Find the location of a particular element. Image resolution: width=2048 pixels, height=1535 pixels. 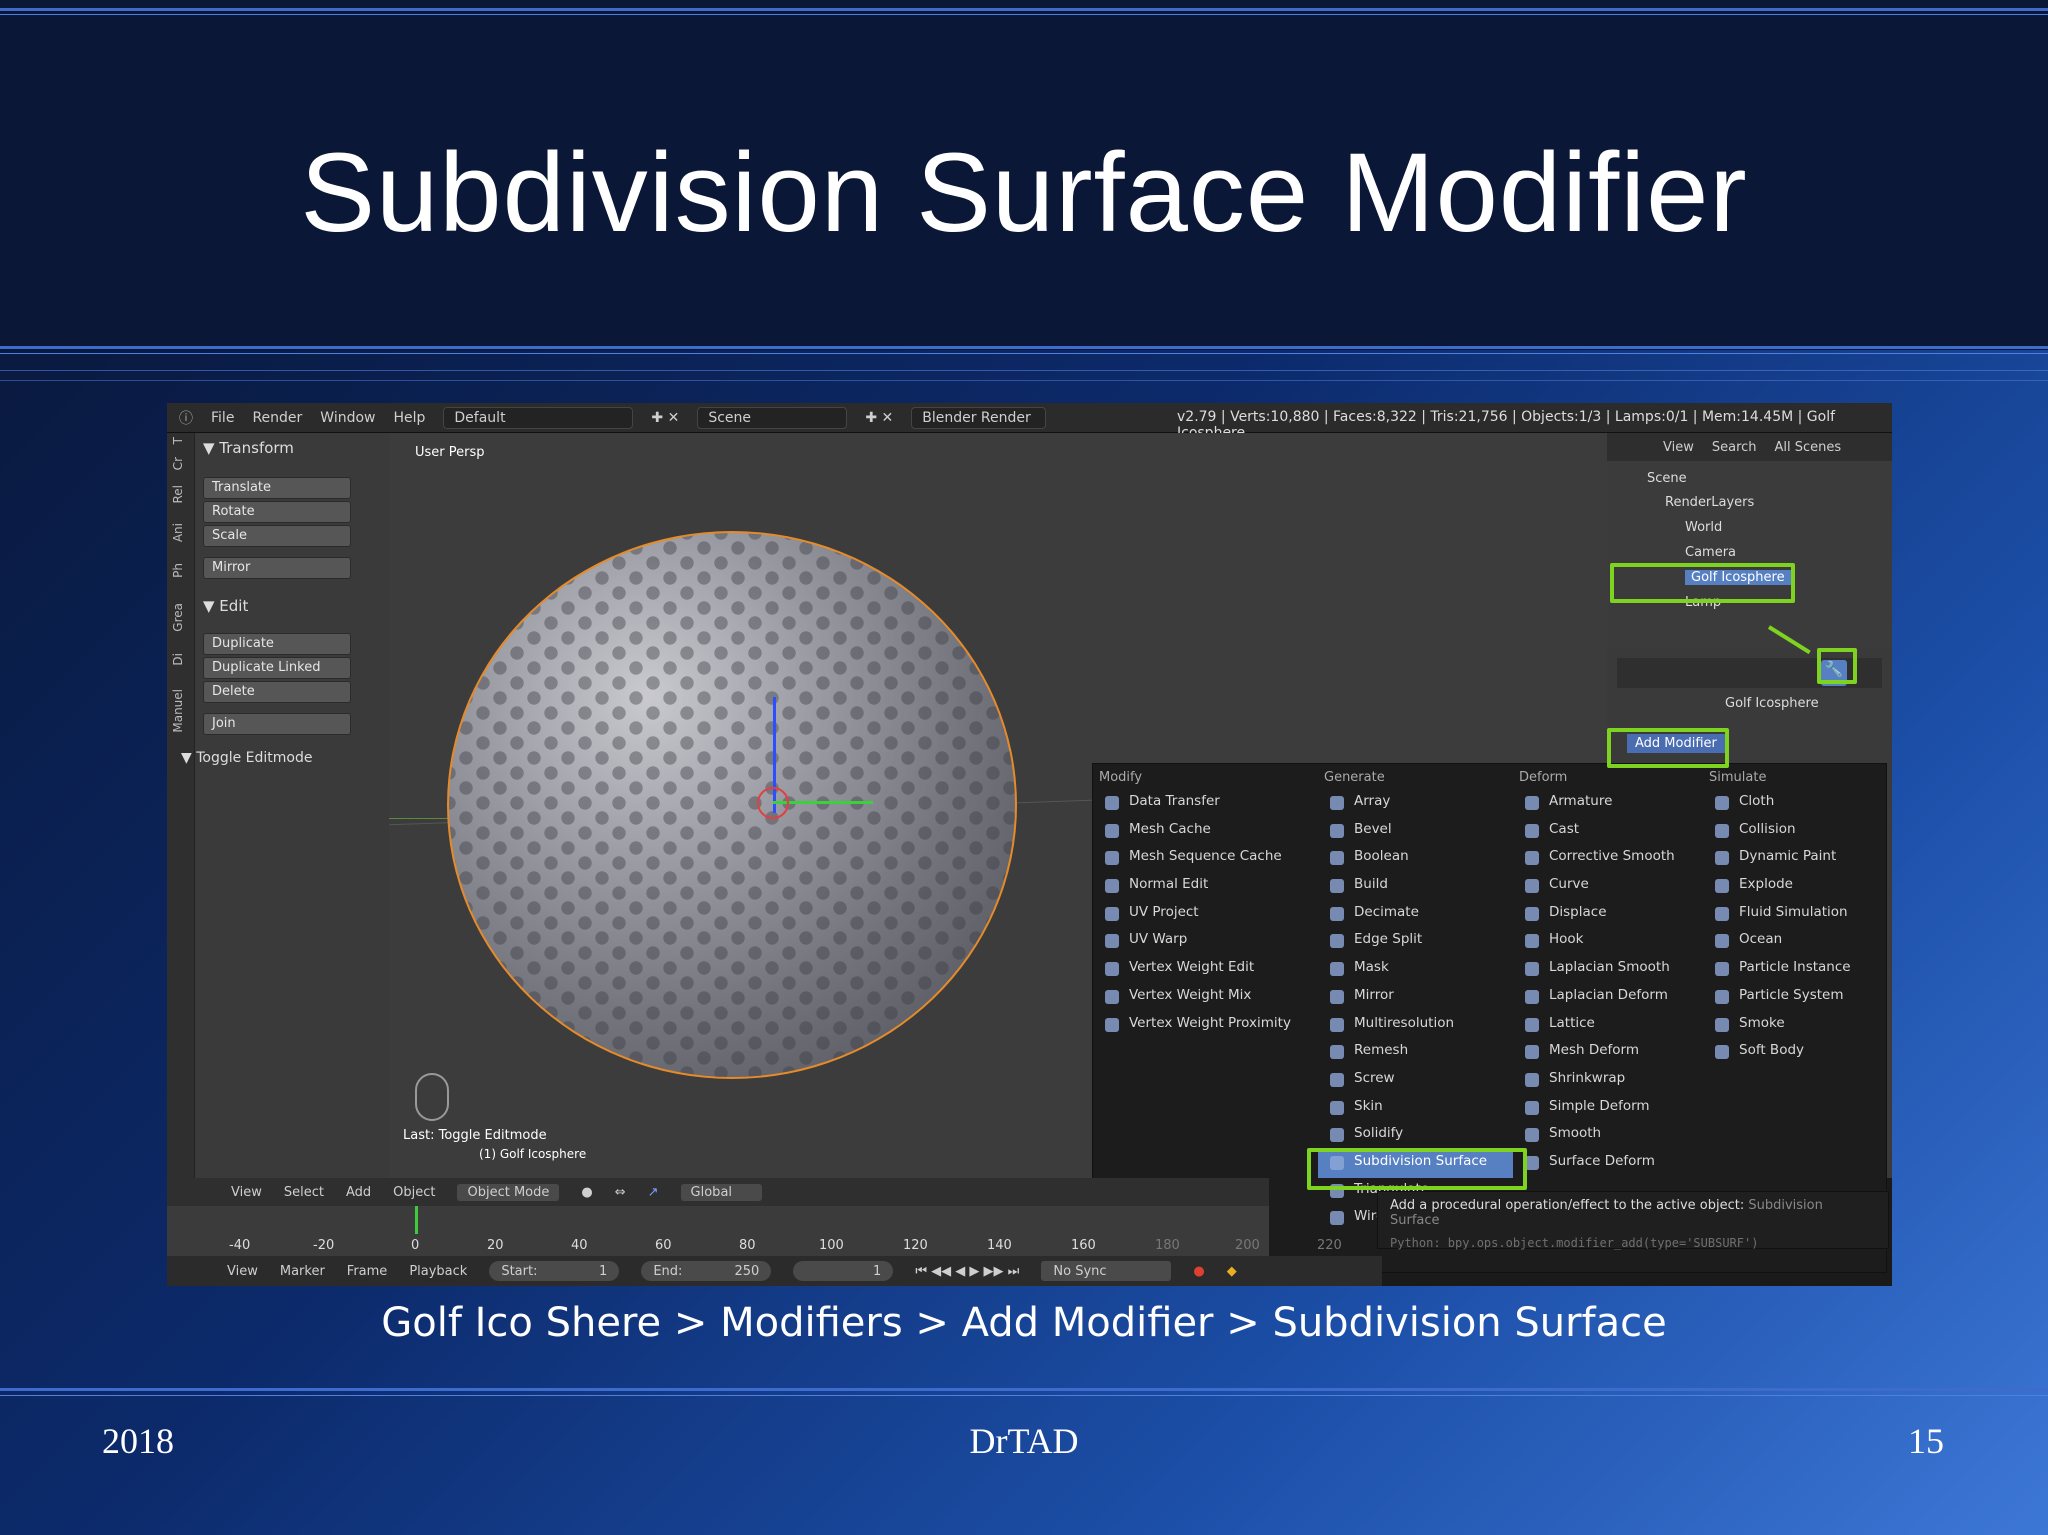

menu-item: Surface Deform is located at coordinates (1608, 1164).